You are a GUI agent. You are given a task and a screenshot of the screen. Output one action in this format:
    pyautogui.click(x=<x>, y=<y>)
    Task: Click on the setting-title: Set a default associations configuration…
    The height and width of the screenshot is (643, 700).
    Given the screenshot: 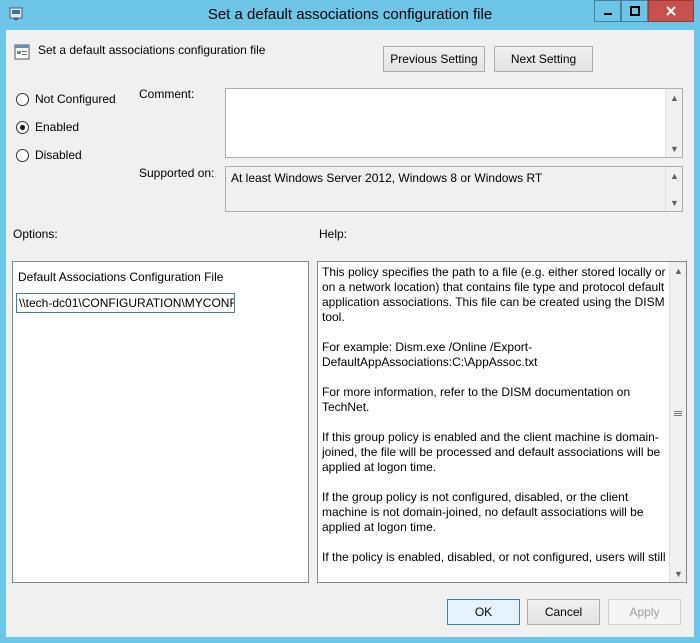 What is the action you would take?
    pyautogui.click(x=152, y=50)
    